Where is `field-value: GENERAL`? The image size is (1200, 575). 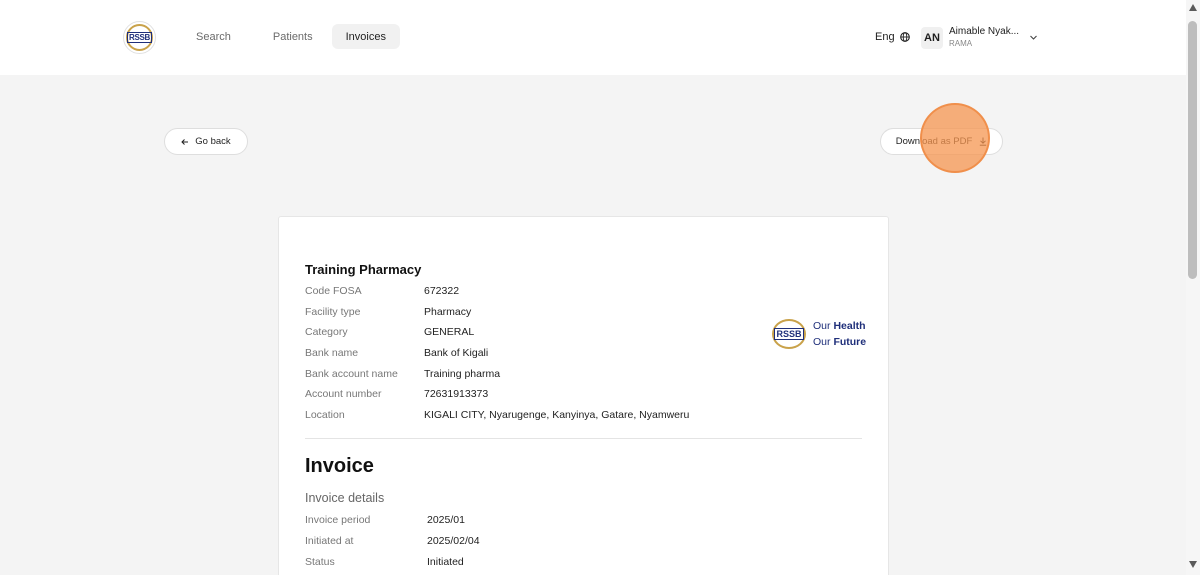 field-value: GENERAL is located at coordinates (449, 332).